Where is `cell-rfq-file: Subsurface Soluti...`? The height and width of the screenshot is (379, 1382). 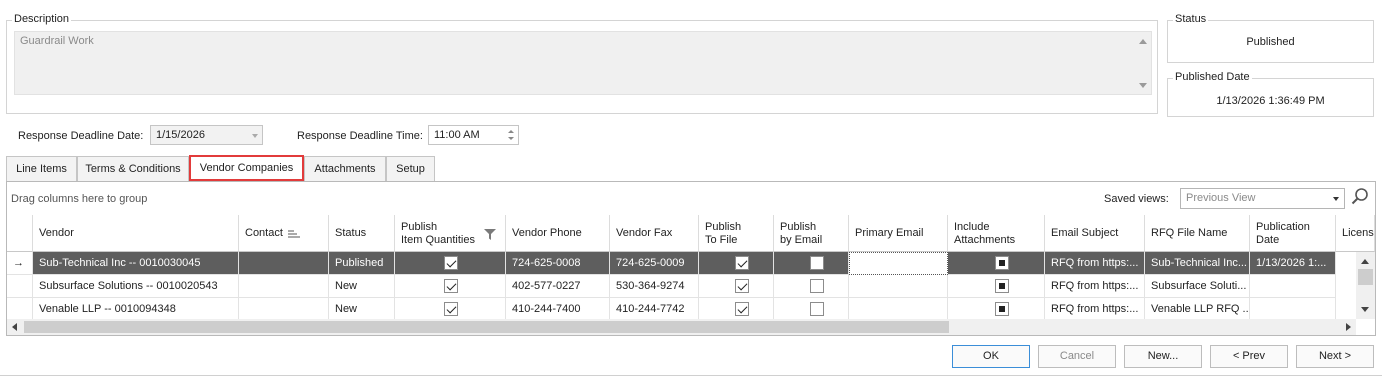 cell-rfq-file: Subsurface Soluti... is located at coordinates (1197, 286).